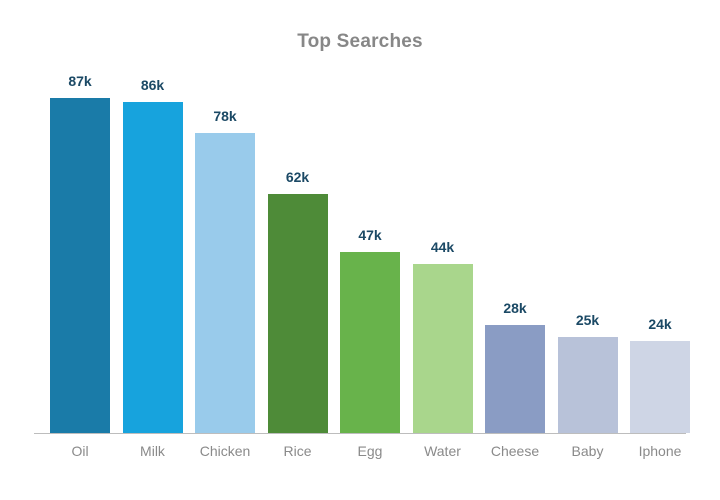 Image resolution: width=720 pixels, height=500 pixels. What do you see at coordinates (442, 246) in the screenshot?
I see `bar-value-label: 44k` at bounding box center [442, 246].